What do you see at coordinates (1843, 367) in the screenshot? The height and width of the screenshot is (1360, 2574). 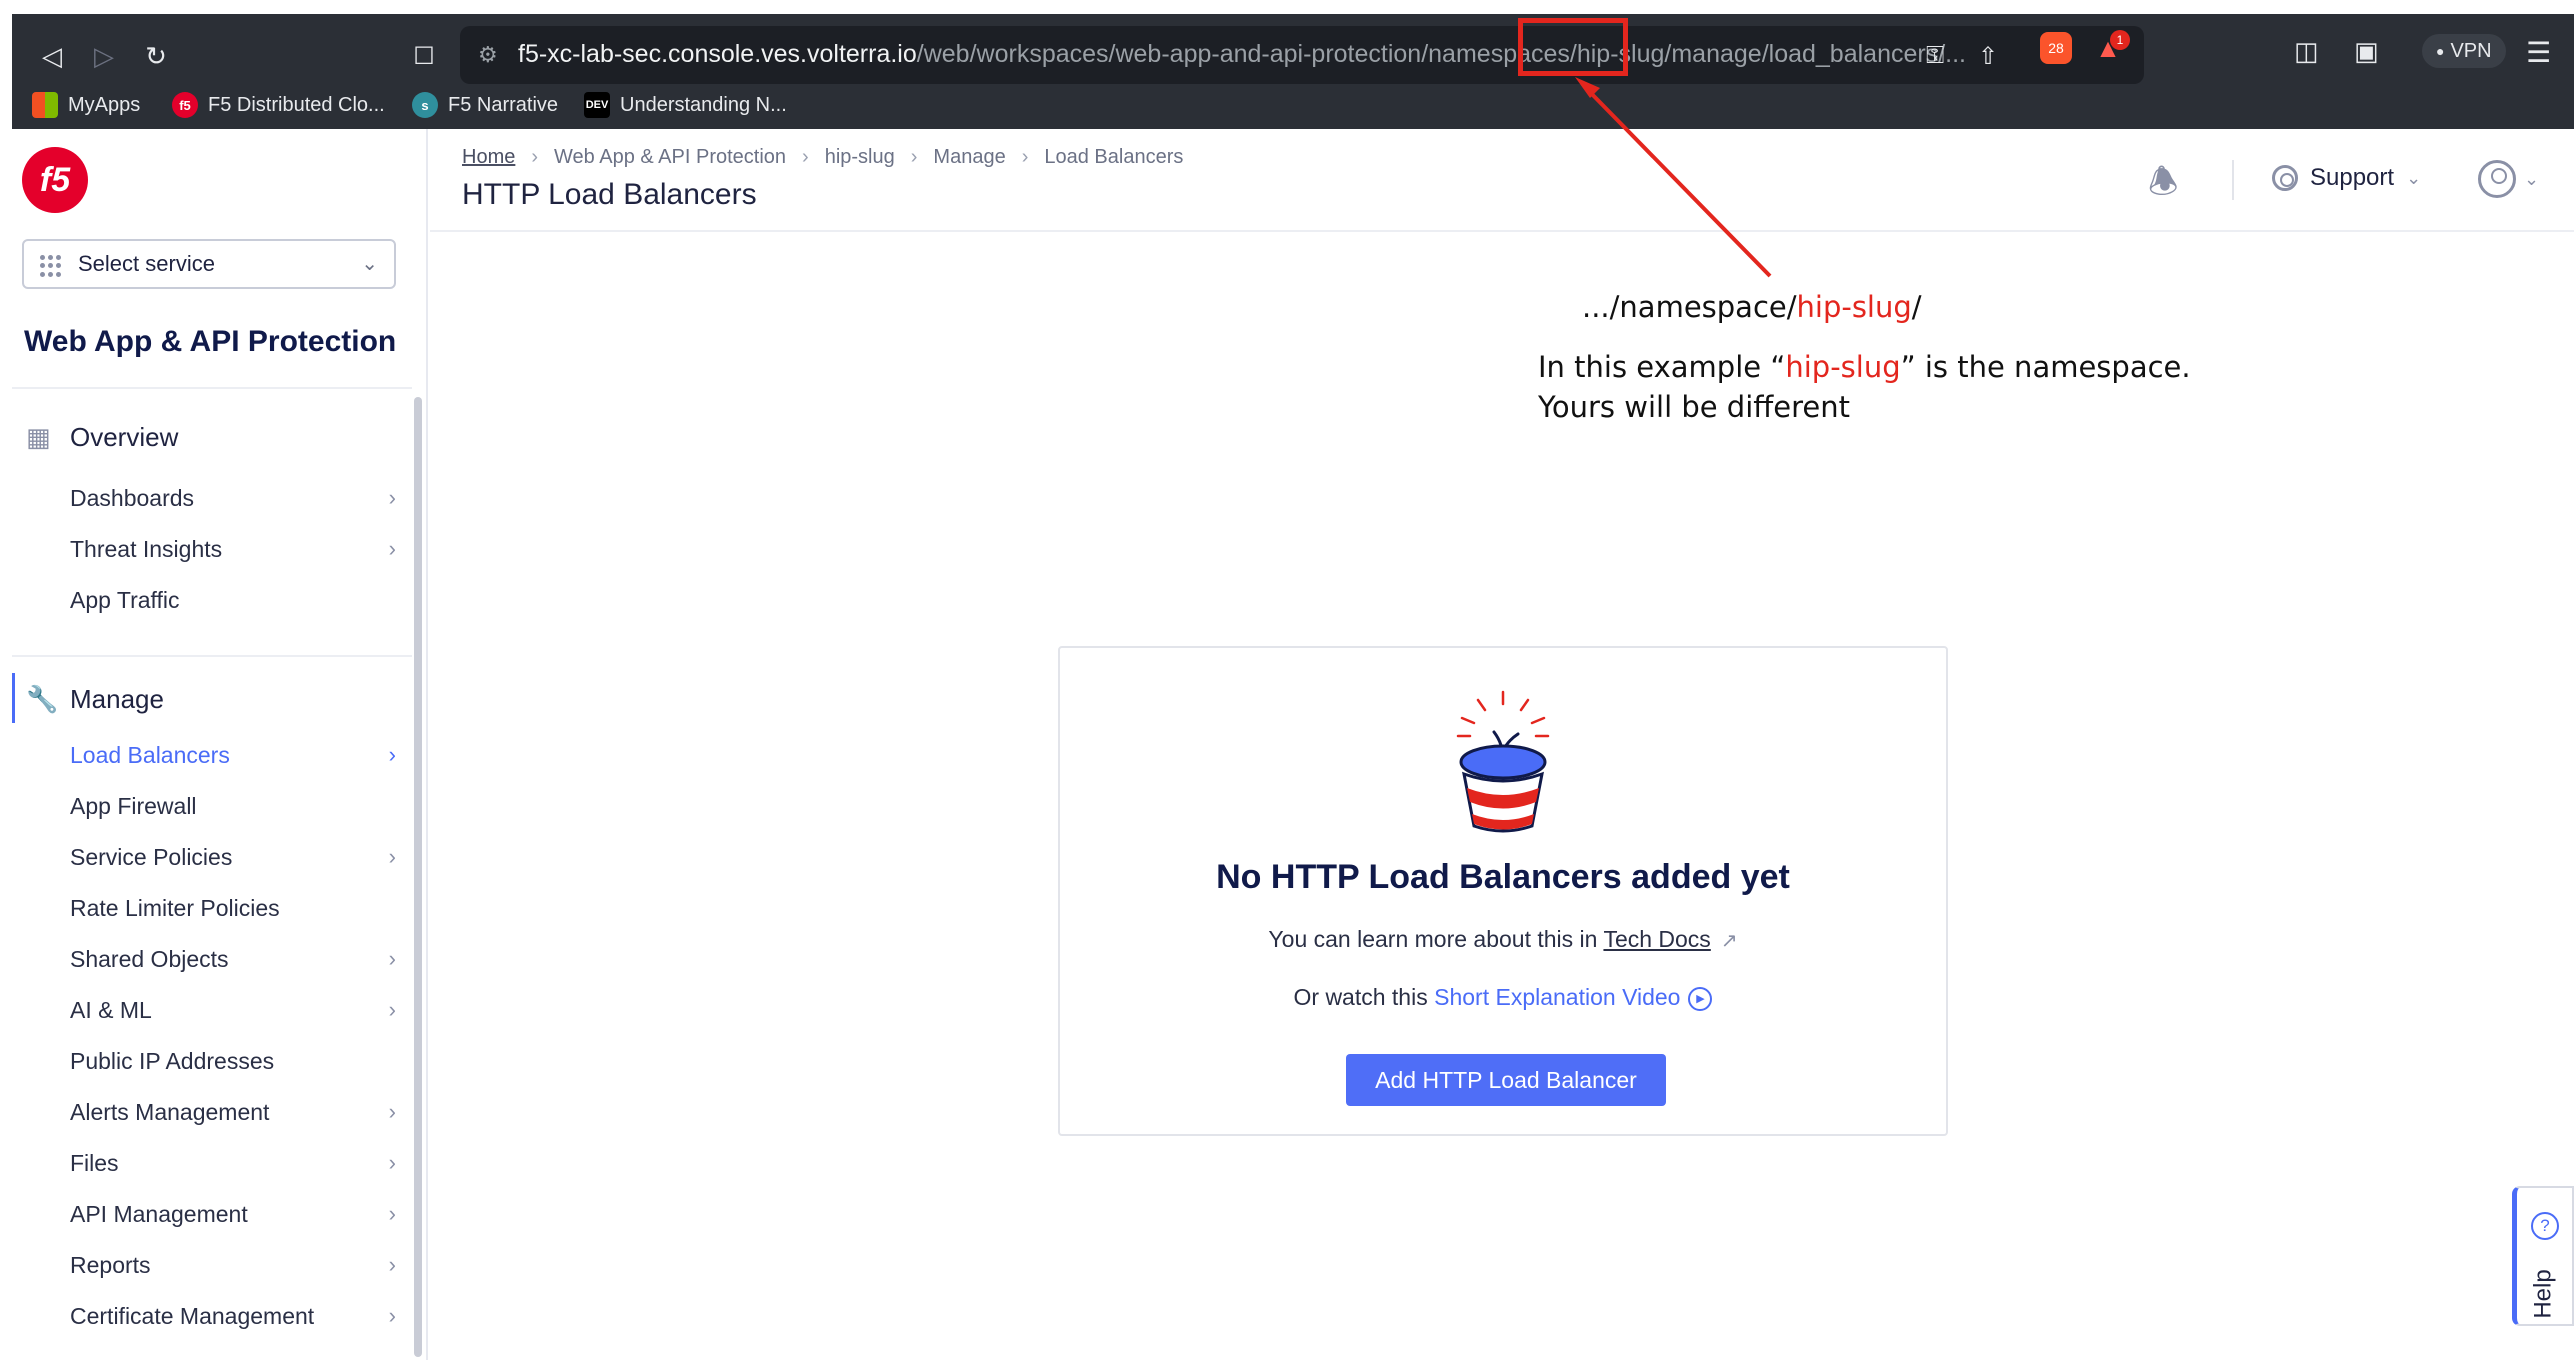 I see `annotation-line1-namespace: hip-slug` at bounding box center [1843, 367].